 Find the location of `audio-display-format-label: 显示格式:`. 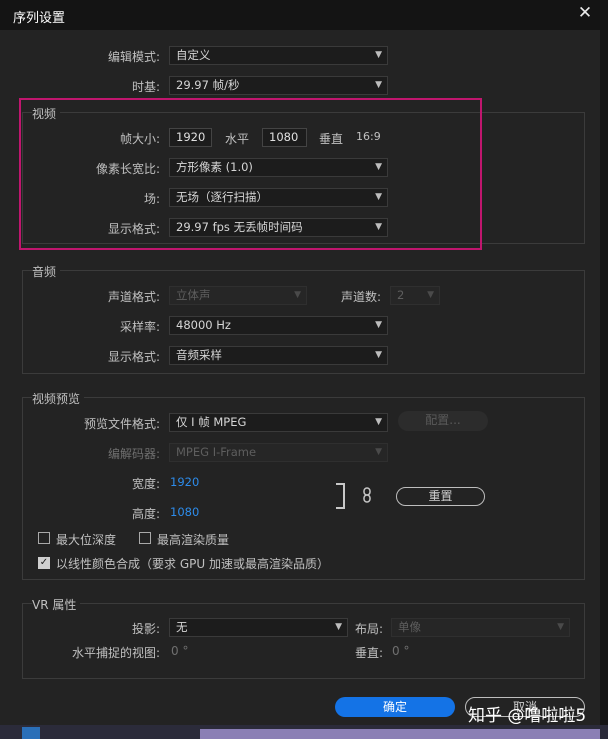

audio-display-format-label: 显示格式: is located at coordinates (133, 357).